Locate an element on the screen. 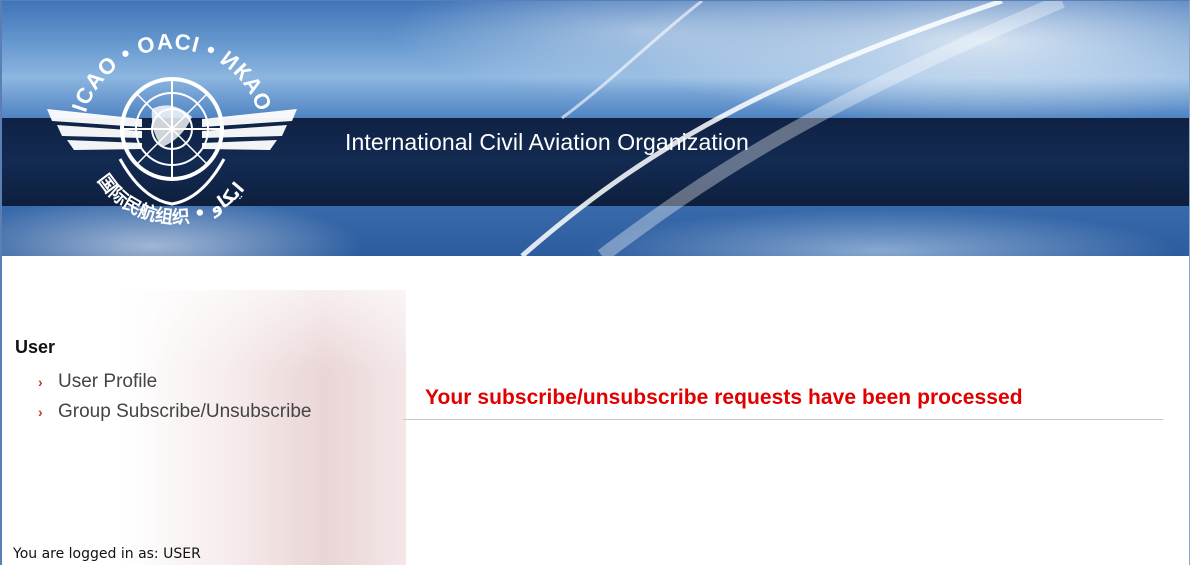 This screenshot has width=1192, height=565. sidebar-item-label: User Profile is located at coordinates (108, 381).